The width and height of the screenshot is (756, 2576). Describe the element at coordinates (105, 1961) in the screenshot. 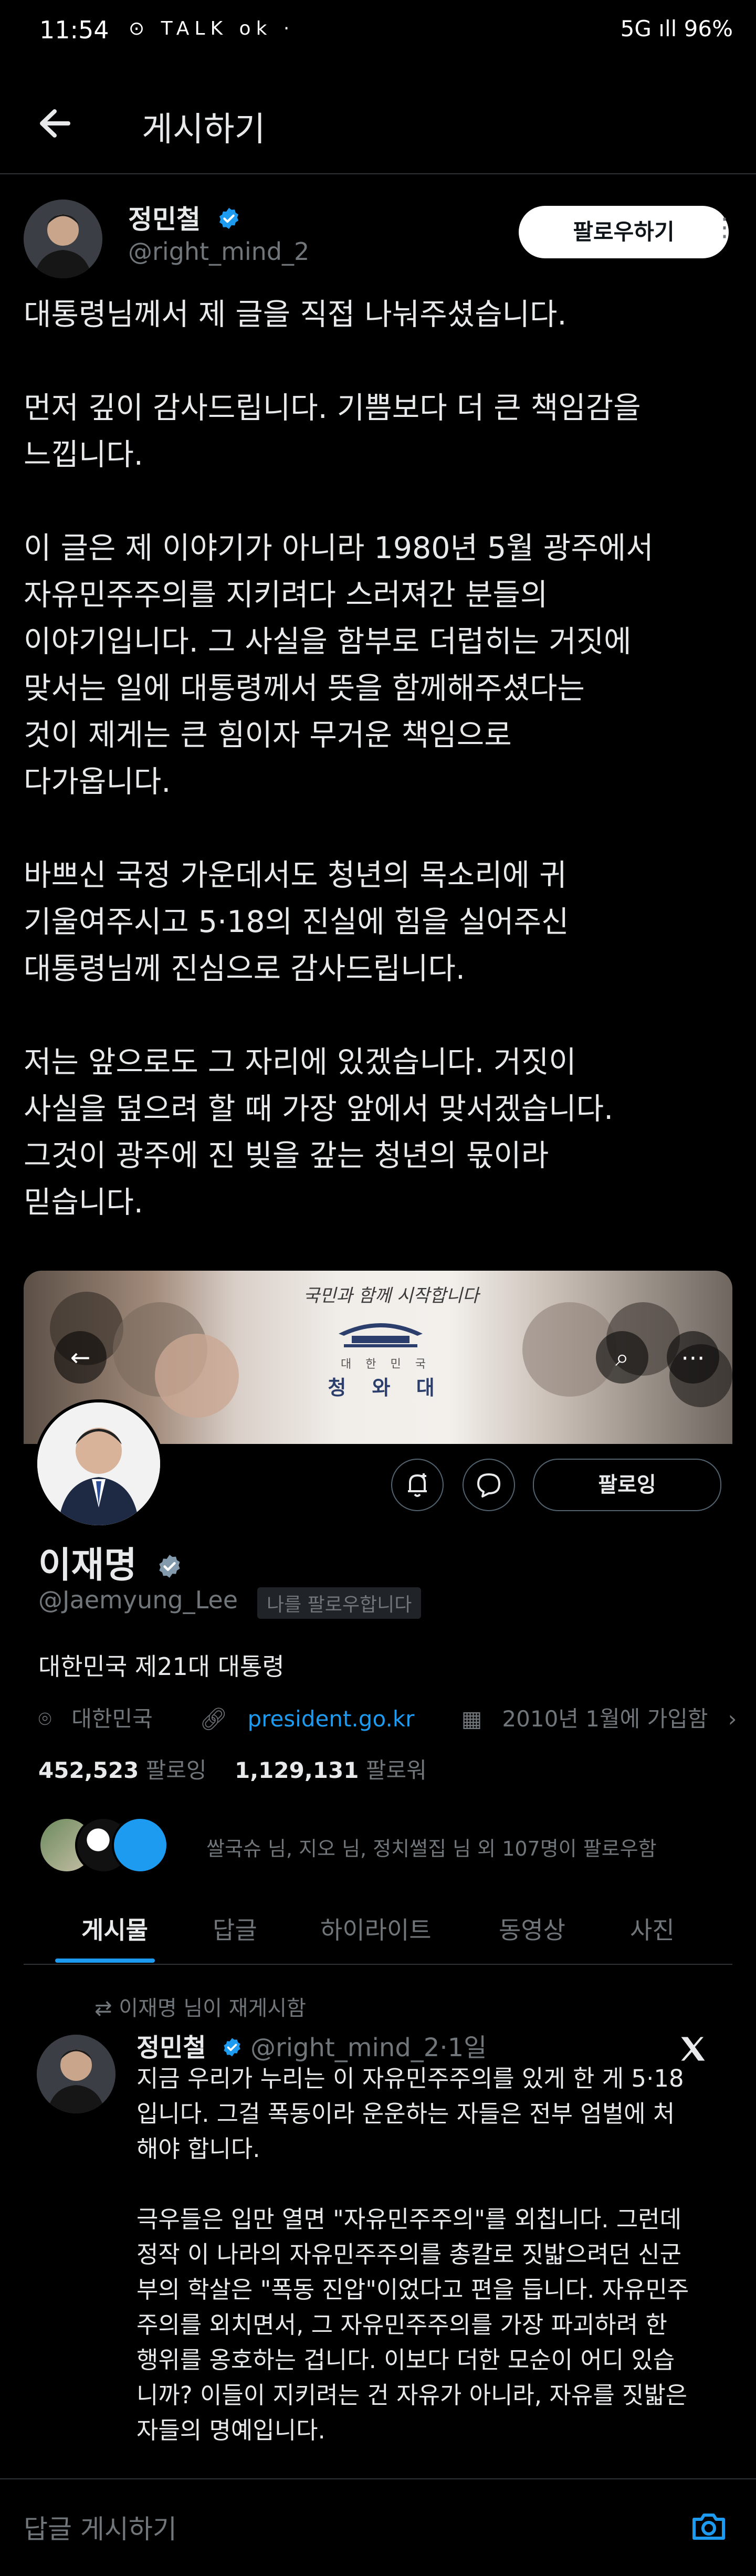

I see `active-tab-indicator` at that location.